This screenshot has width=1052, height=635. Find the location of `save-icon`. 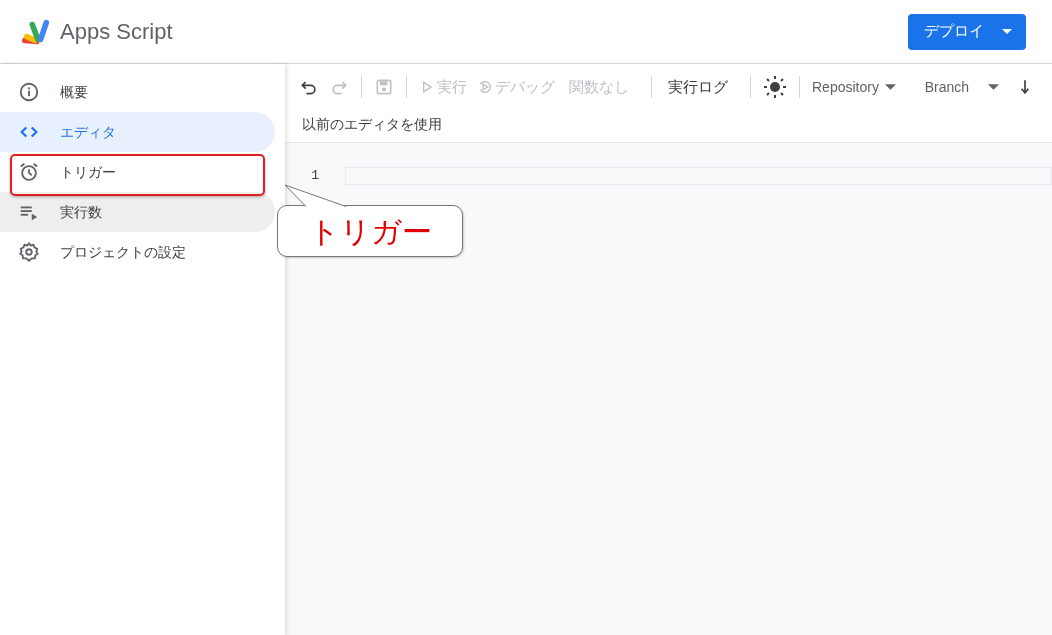

save-icon is located at coordinates (384, 87).